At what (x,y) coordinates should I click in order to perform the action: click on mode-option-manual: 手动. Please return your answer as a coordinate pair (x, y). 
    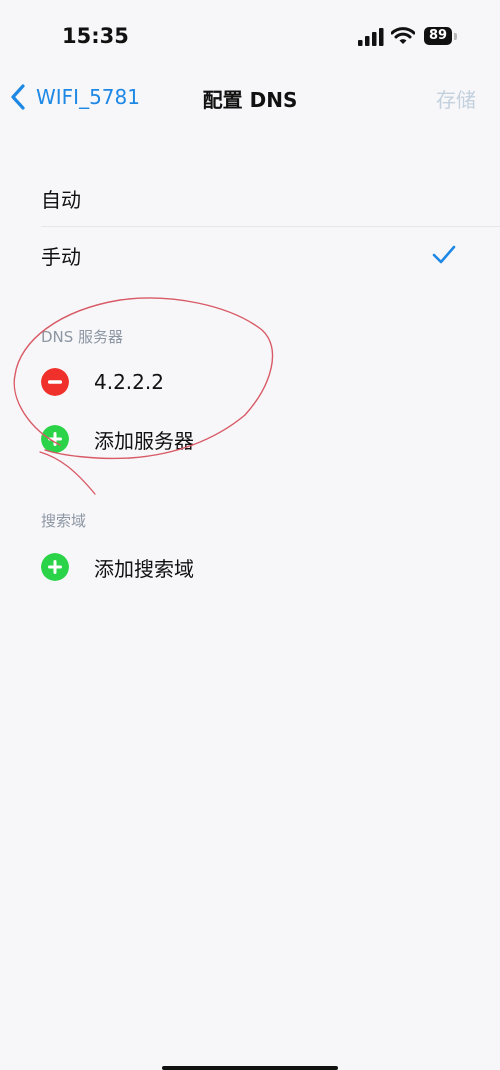
    Looking at the image, I should click on (250, 255).